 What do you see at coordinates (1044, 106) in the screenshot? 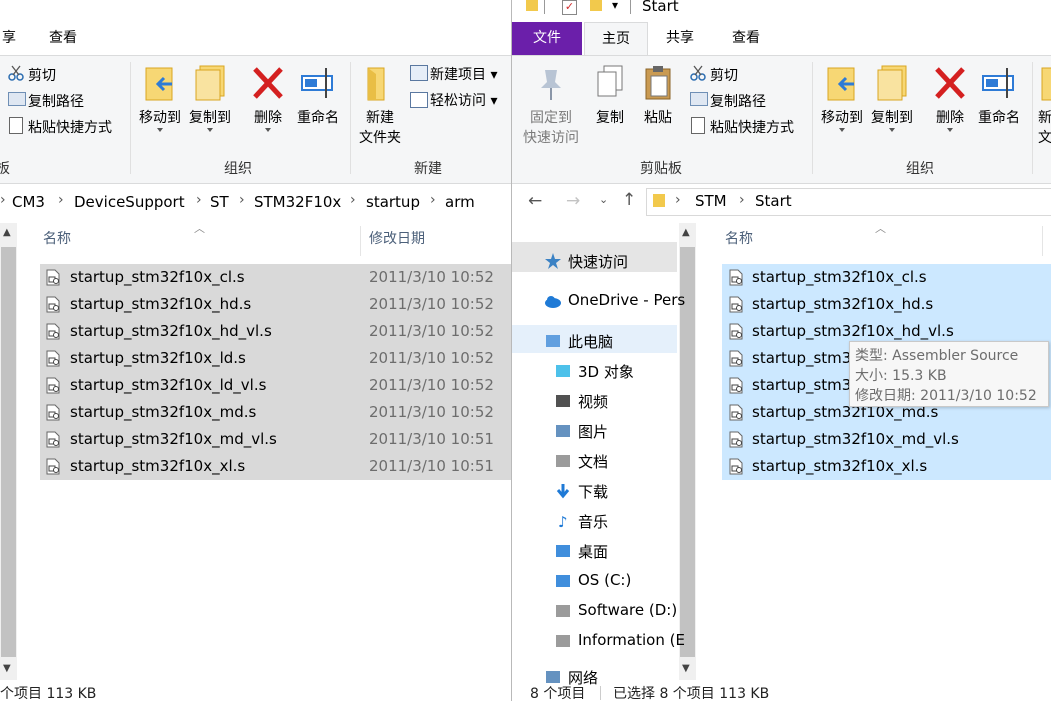
I see `new-folder-button: 新 文` at bounding box center [1044, 106].